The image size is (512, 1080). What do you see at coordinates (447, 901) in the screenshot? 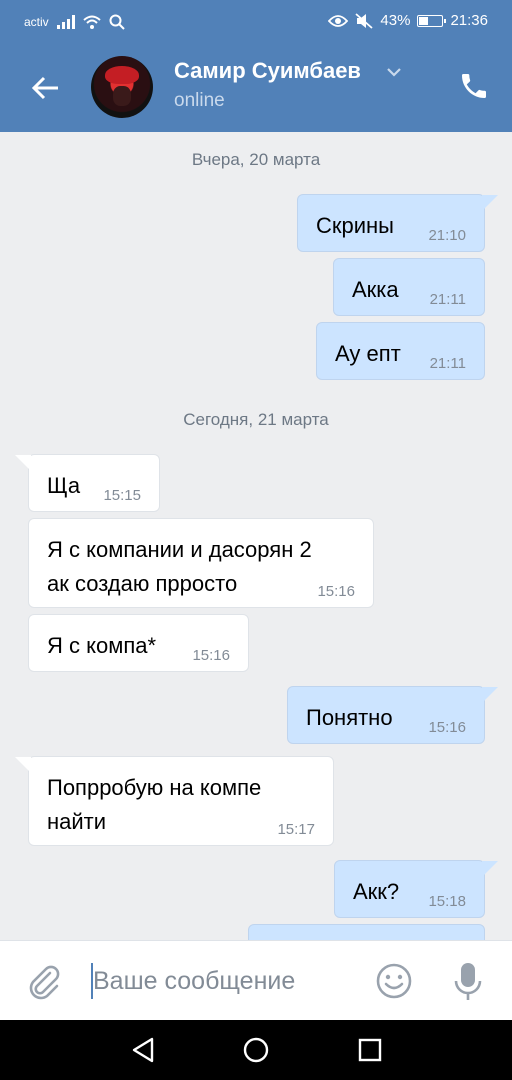
I see `message-time: 15:18` at bounding box center [447, 901].